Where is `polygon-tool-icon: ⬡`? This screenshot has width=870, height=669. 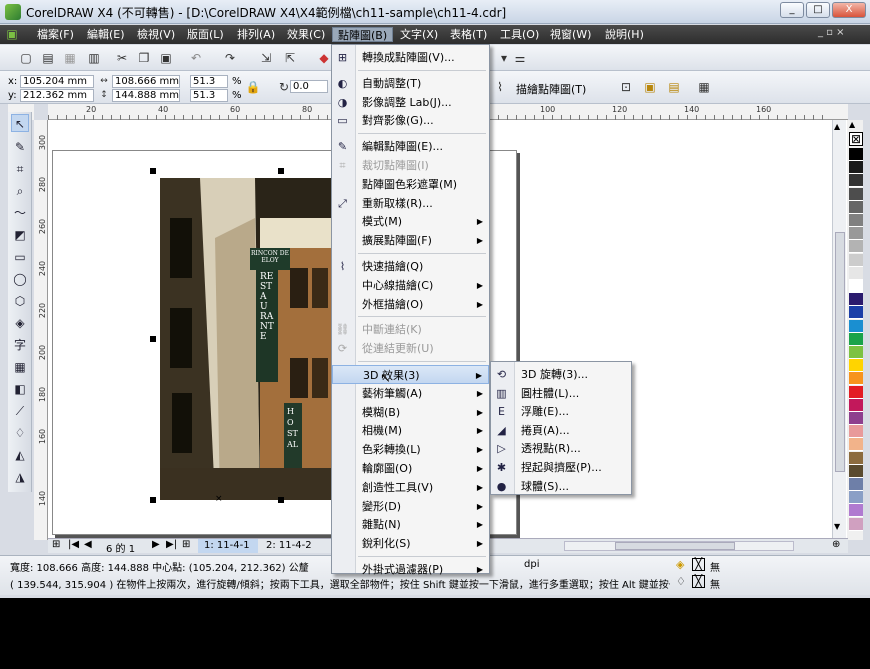
polygon-tool-icon: ⬡ is located at coordinates (20, 301).